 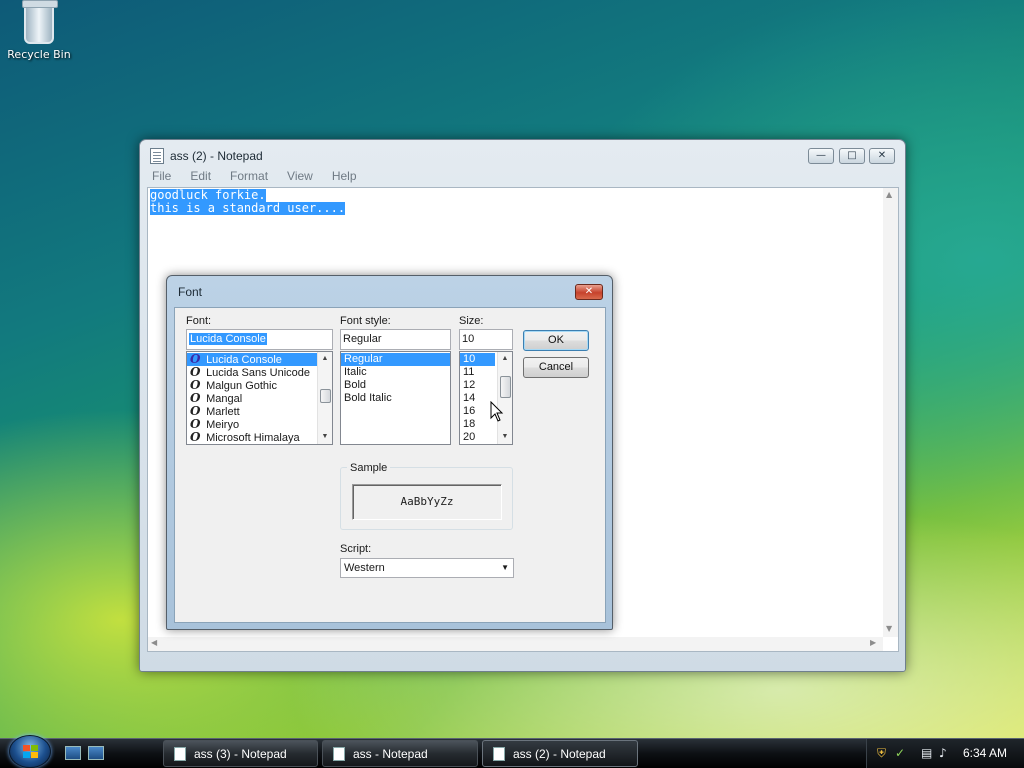 I want to click on taskbar-button-notepad: ass - Notepad, so click(x=400, y=753).